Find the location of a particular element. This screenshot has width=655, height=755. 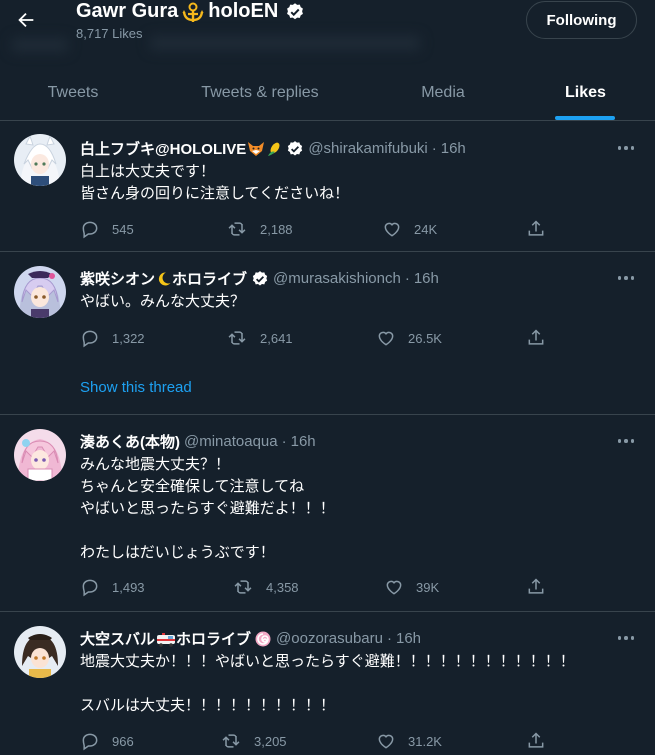

ambulance-emoji-icon is located at coordinates (166, 639).